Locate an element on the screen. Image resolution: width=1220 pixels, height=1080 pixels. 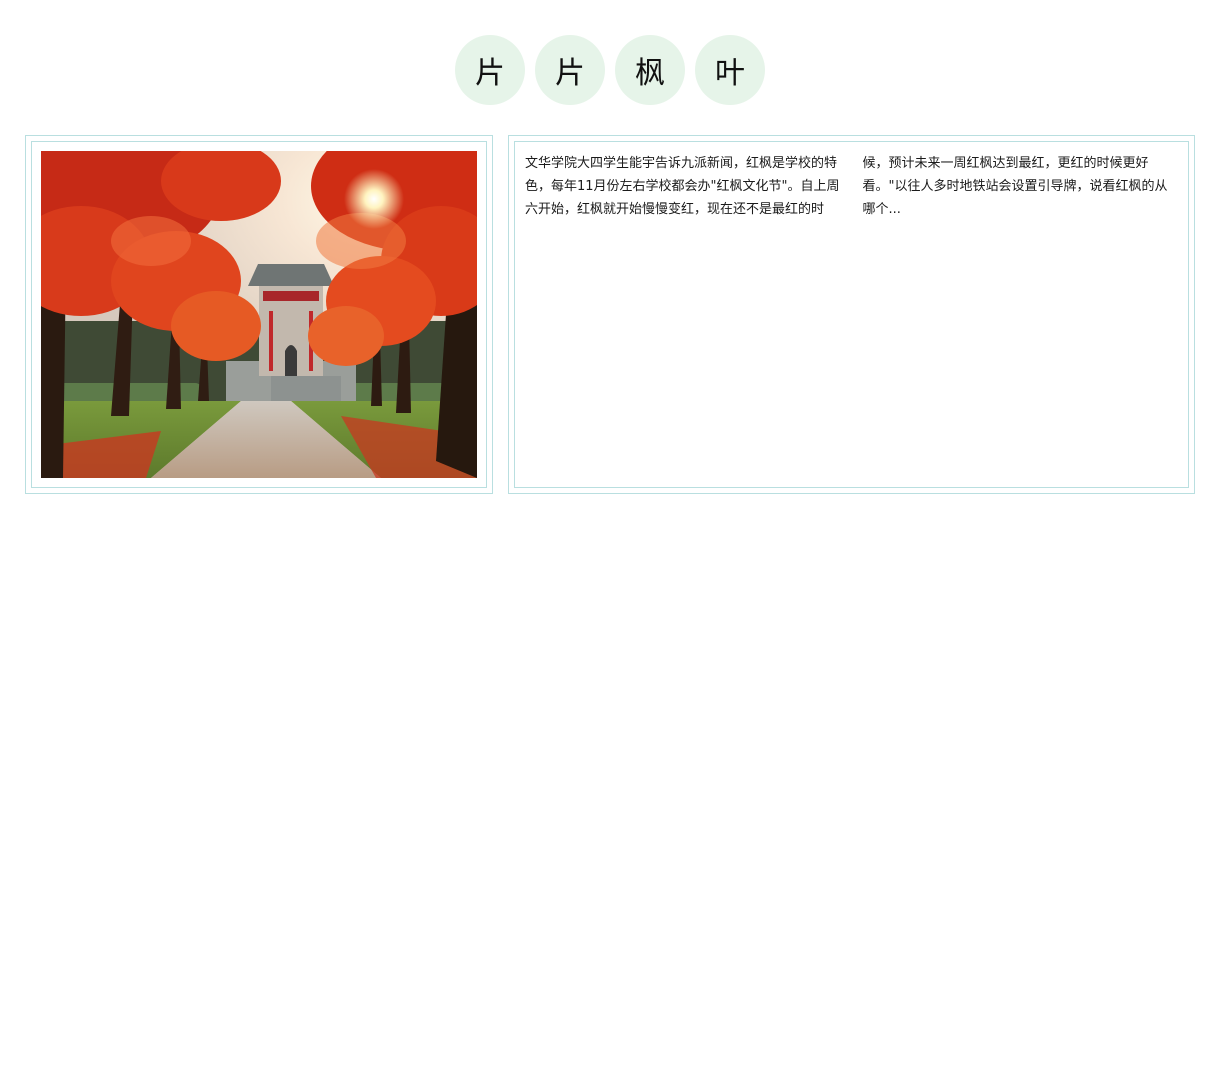
image-frame is located at coordinates (259, 314).